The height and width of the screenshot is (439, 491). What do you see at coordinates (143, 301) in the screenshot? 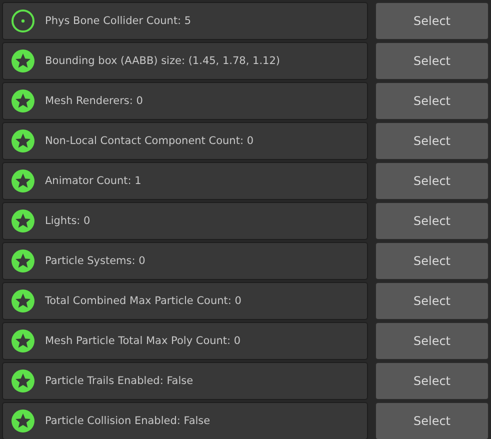
I see `info-label: Total Combined Max Particle Count: 0` at bounding box center [143, 301].